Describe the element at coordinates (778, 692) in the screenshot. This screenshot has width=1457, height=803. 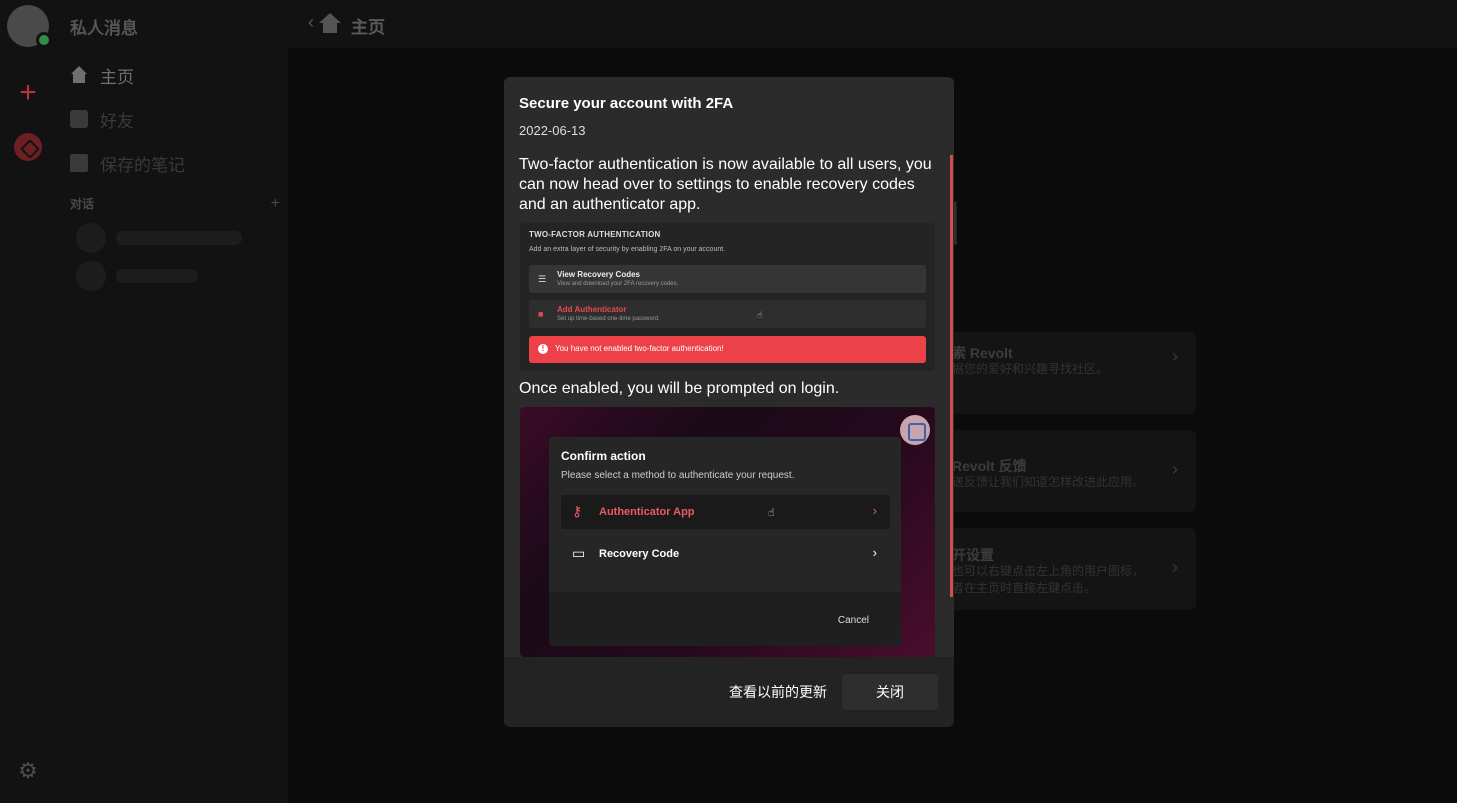
I see `view-previous-updates-button: 查看以前的更新` at that location.